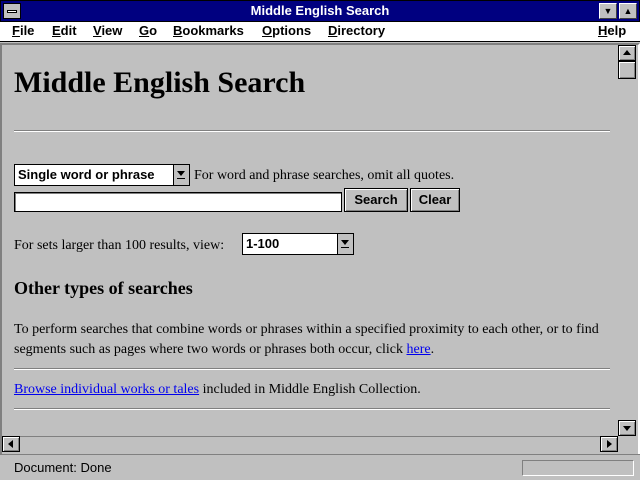  Describe the element at coordinates (86, 174) in the screenshot. I see `search-type-value: Single word or phrase` at that location.